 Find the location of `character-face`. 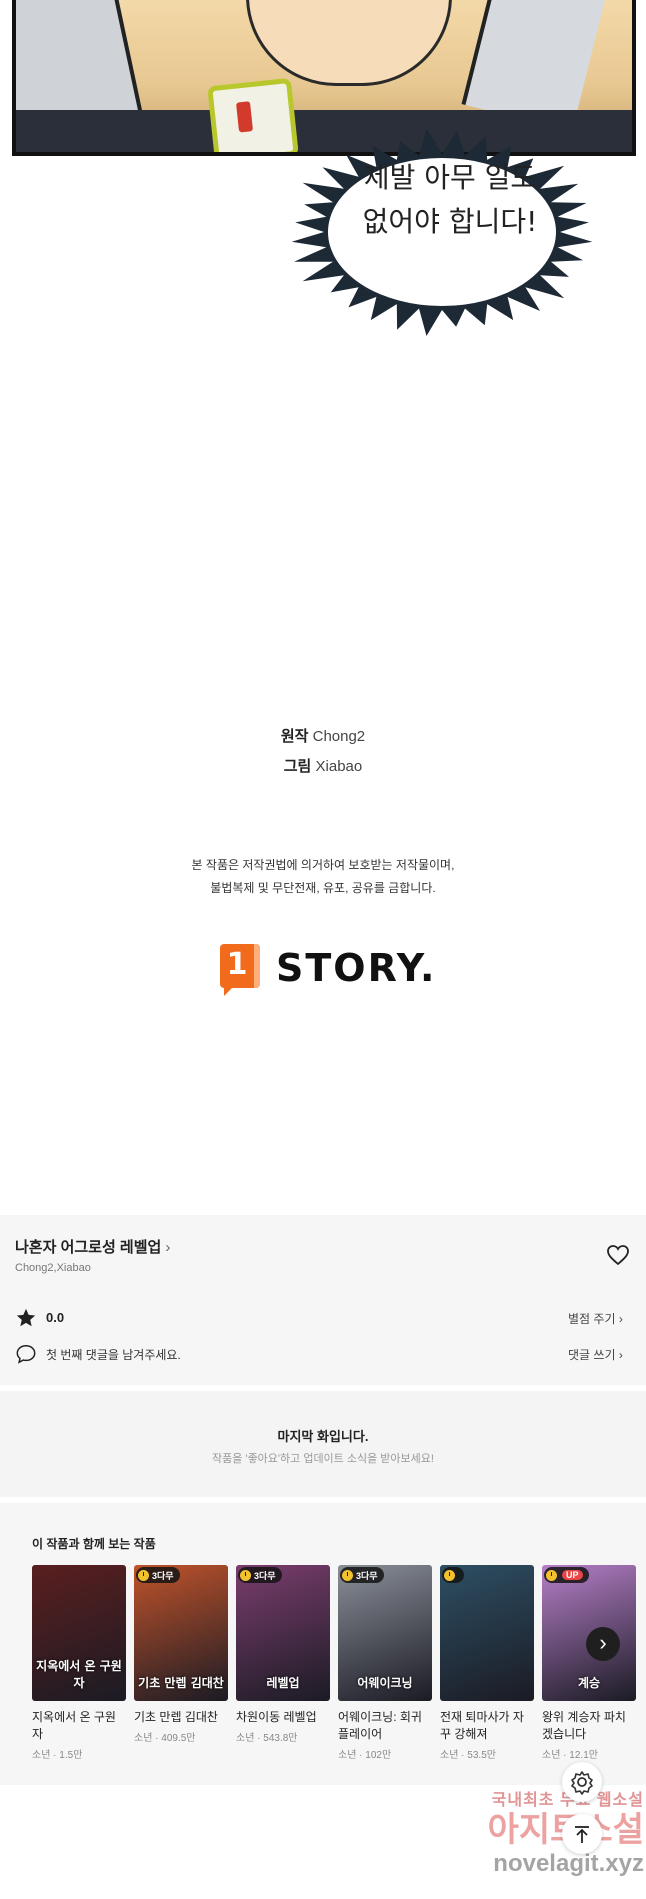

character-face is located at coordinates (349, 43).